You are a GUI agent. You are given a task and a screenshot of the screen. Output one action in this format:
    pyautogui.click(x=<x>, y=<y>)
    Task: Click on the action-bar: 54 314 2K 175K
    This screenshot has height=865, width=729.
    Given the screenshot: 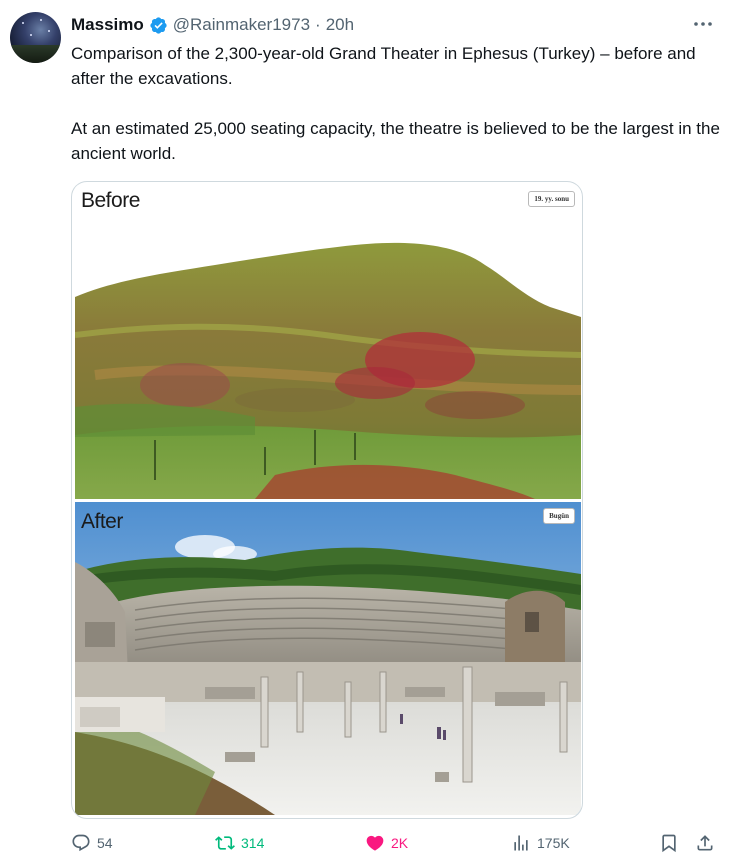 What is the action you would take?
    pyautogui.click(x=396, y=848)
    